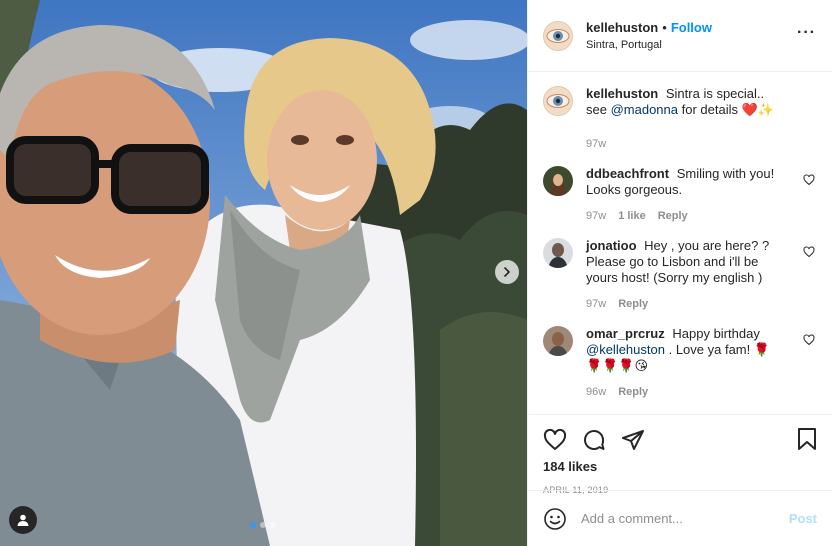  I want to click on like-button, so click(555, 440).